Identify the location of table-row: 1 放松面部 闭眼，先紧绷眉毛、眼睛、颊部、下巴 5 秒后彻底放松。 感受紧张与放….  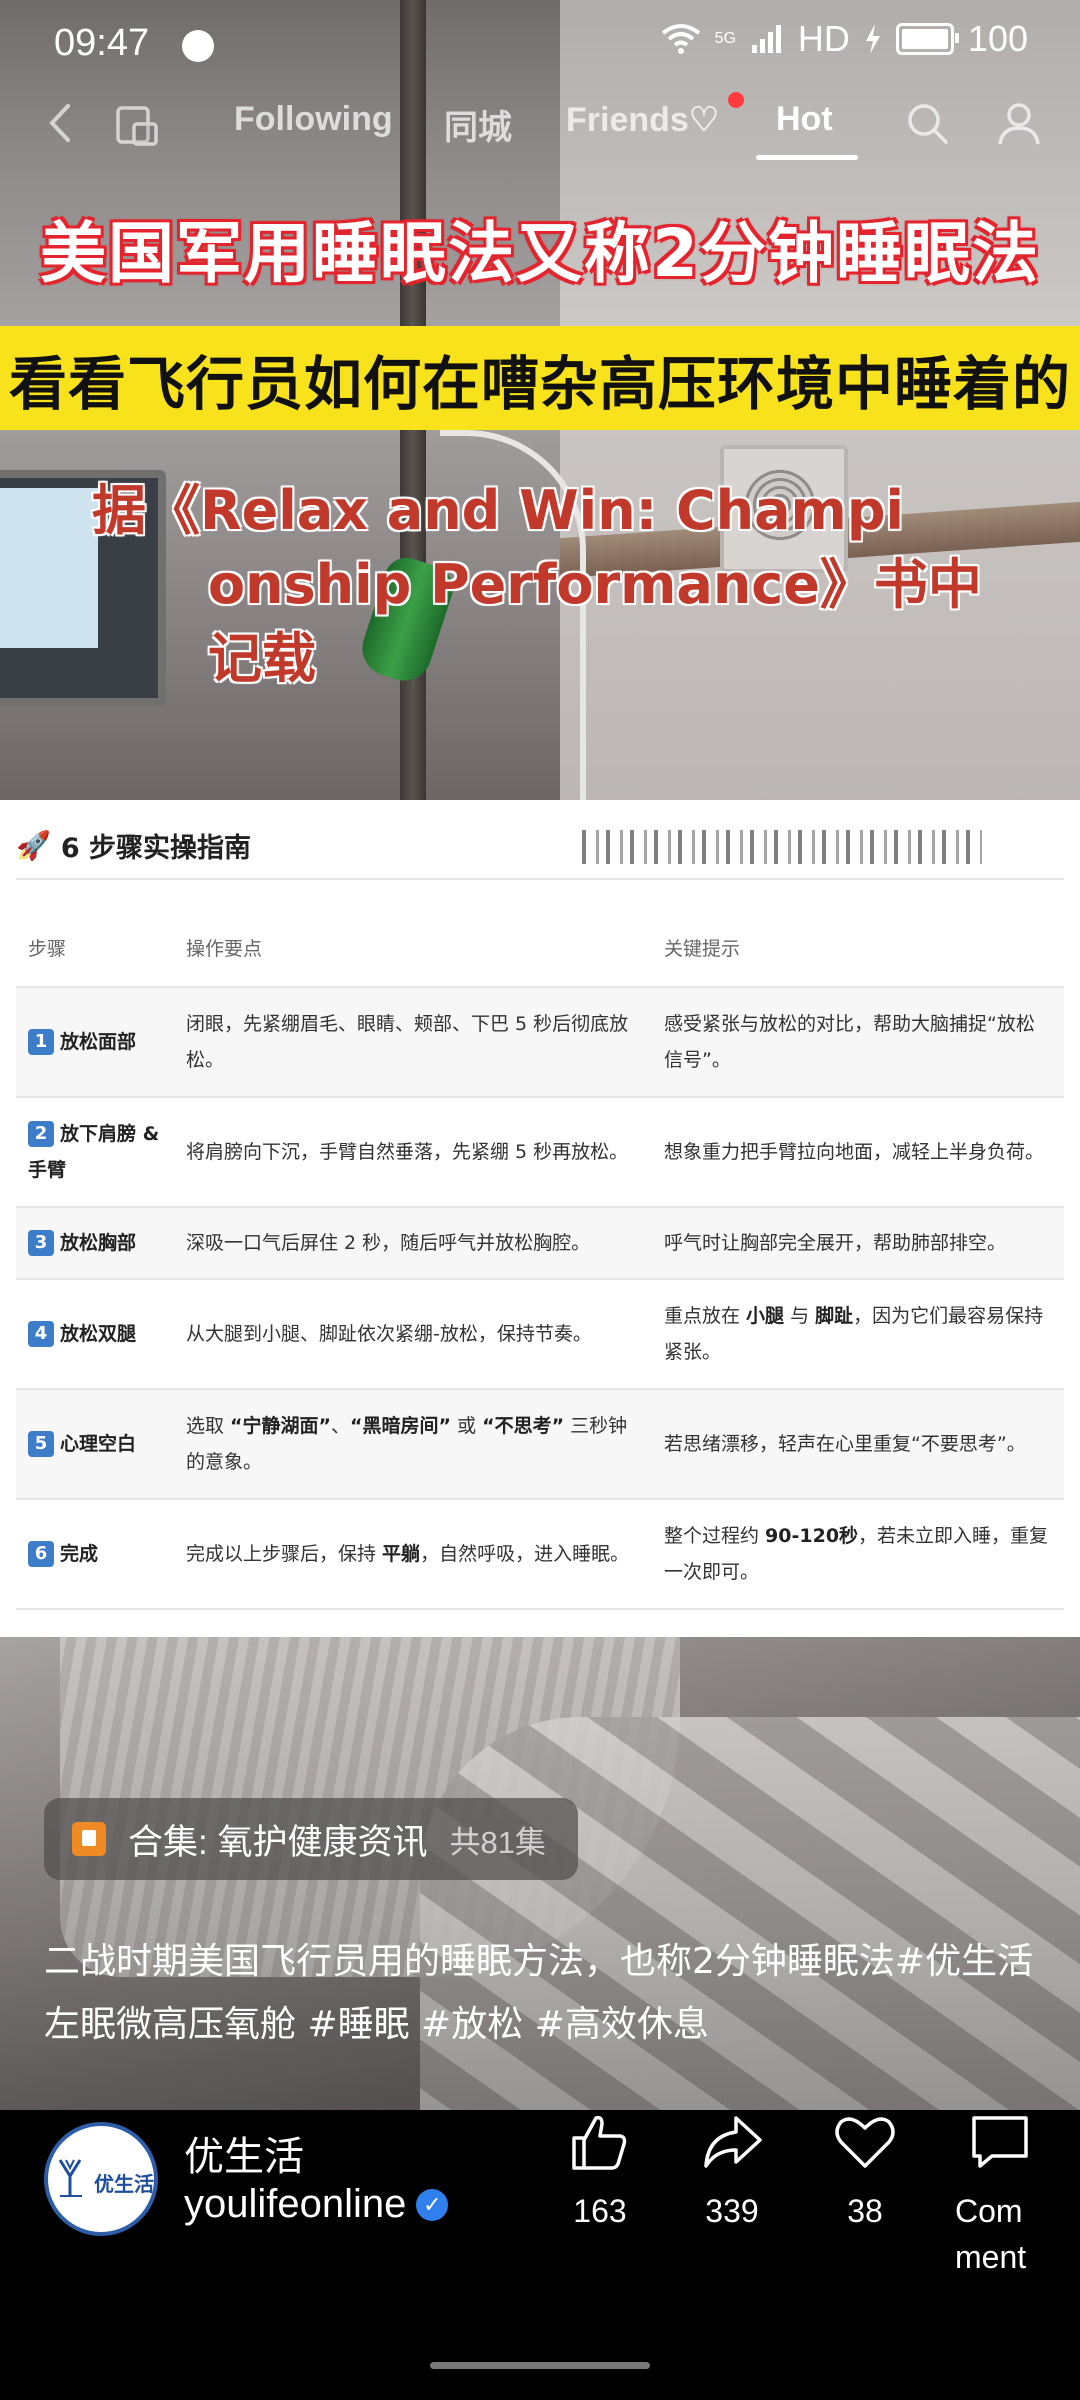
(540, 1042).